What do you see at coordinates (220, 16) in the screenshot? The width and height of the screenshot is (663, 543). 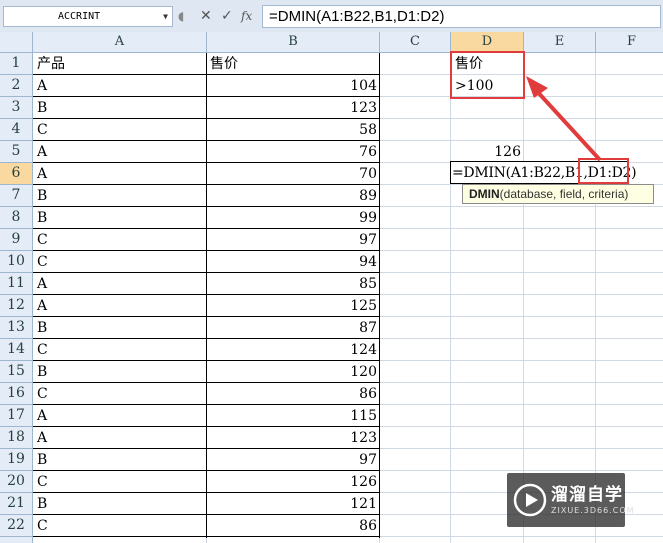 I see `formula-buttons: ◖ ✕ ✓ fx` at bounding box center [220, 16].